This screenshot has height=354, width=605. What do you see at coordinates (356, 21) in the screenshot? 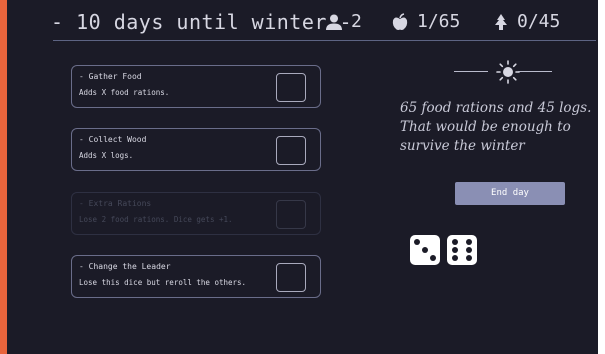
I see `people-count: 2` at bounding box center [356, 21].